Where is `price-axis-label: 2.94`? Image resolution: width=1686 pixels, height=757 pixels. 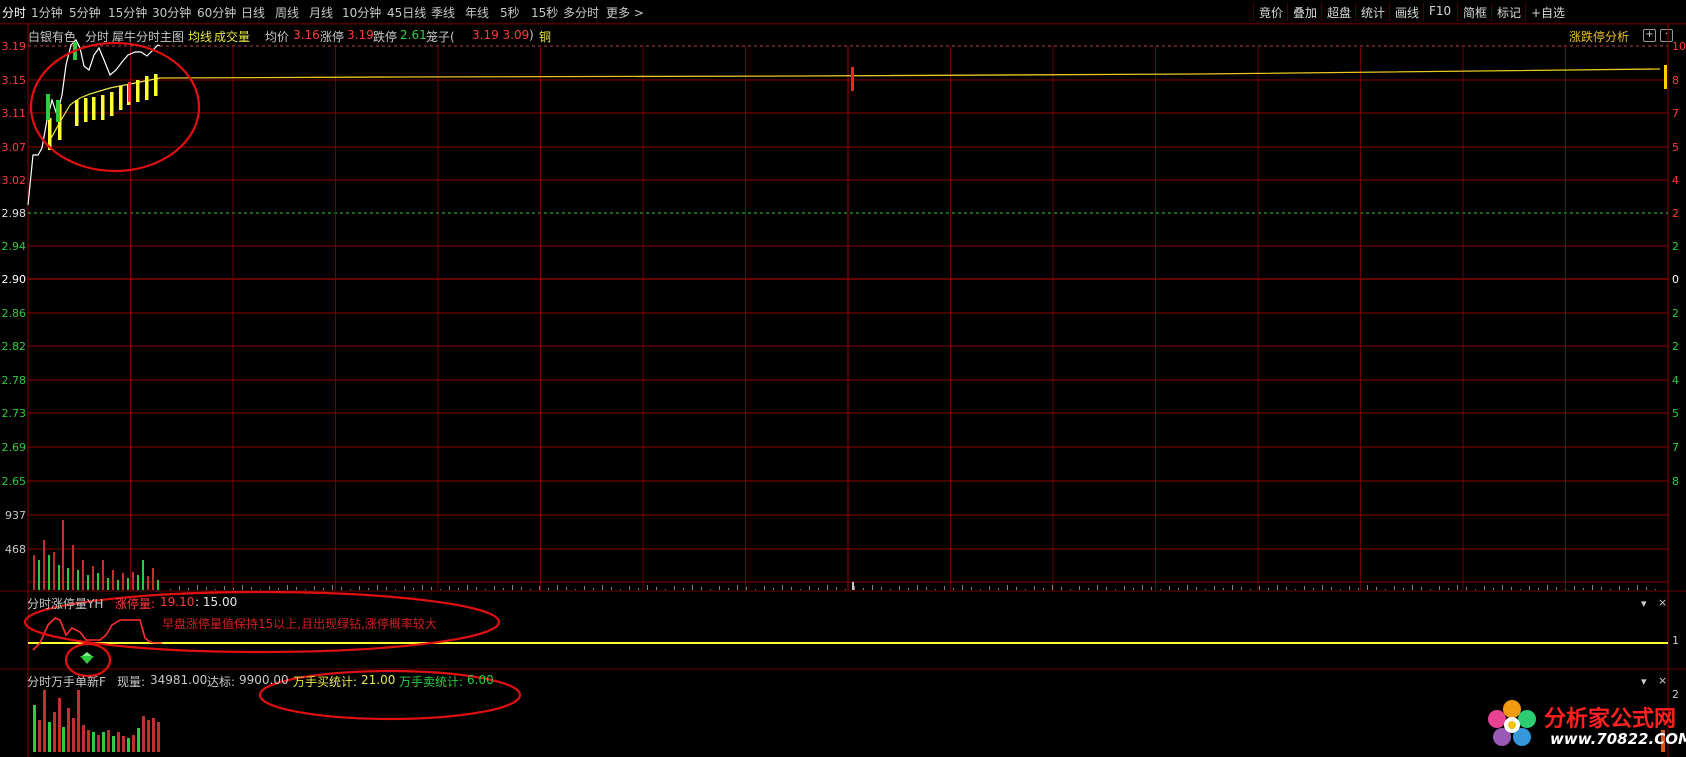
price-axis-label: 2.94 is located at coordinates (14, 246).